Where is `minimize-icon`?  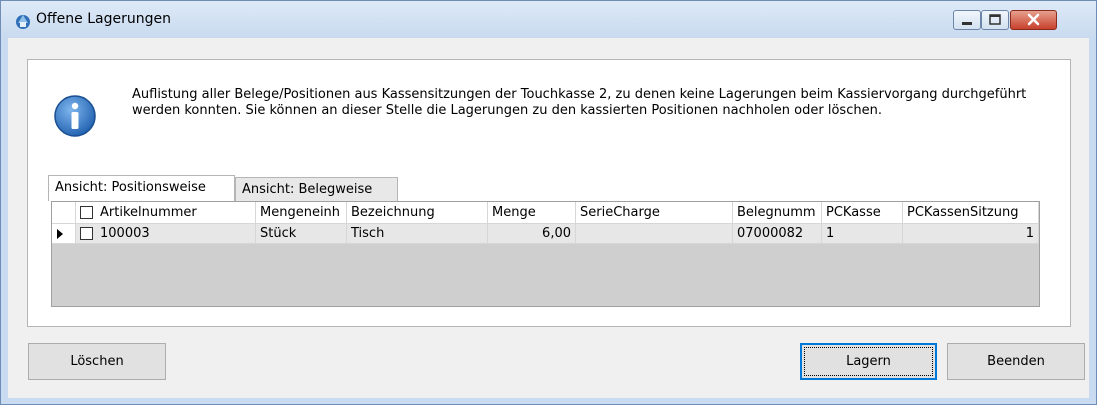
minimize-icon is located at coordinates (967, 23).